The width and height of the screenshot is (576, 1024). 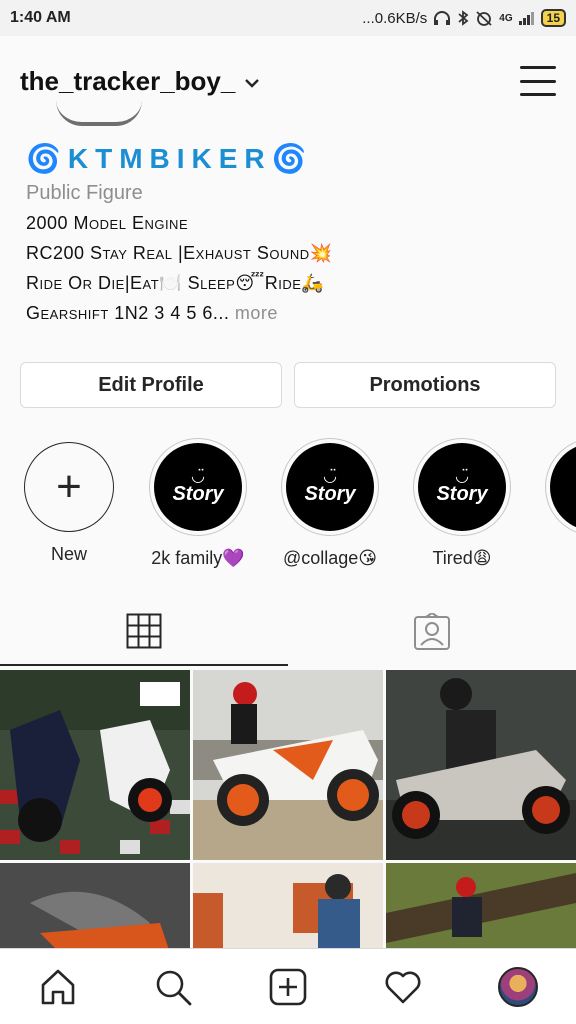 What do you see at coordinates (288, 385) in the screenshot?
I see `profile-actions: Edit Profile Promotions` at bounding box center [288, 385].